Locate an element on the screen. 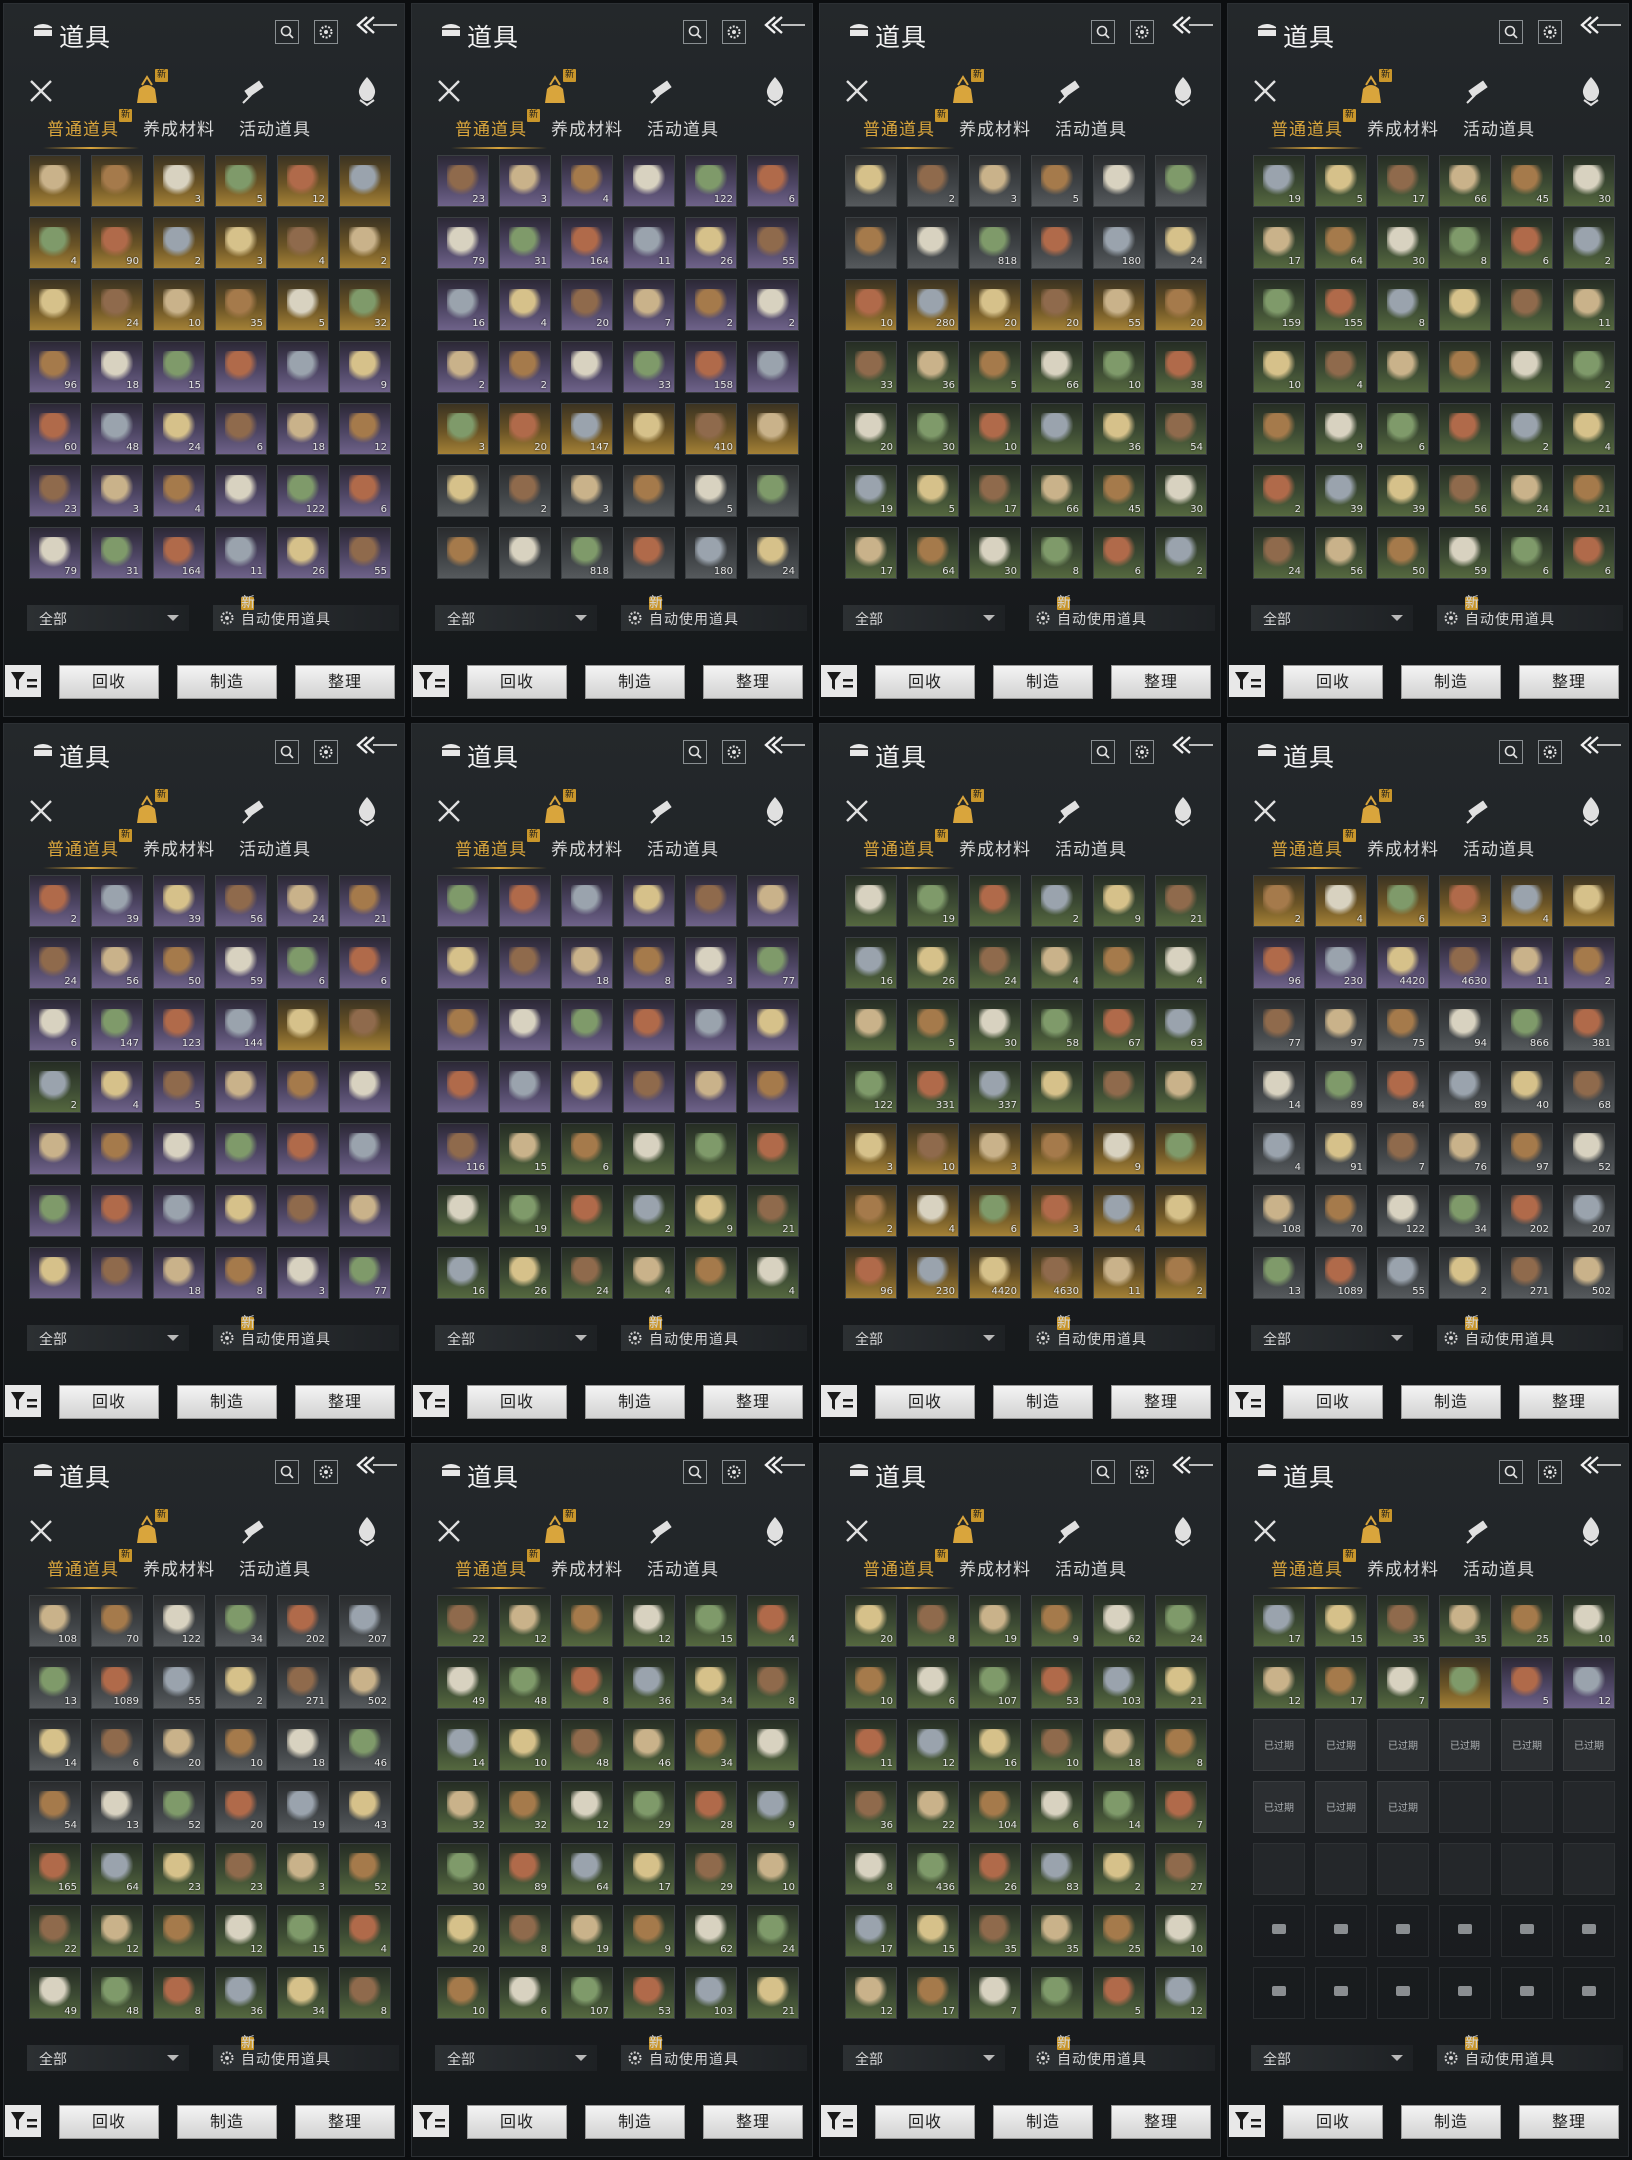  item-slot: 21 is located at coordinates (773, 1993).